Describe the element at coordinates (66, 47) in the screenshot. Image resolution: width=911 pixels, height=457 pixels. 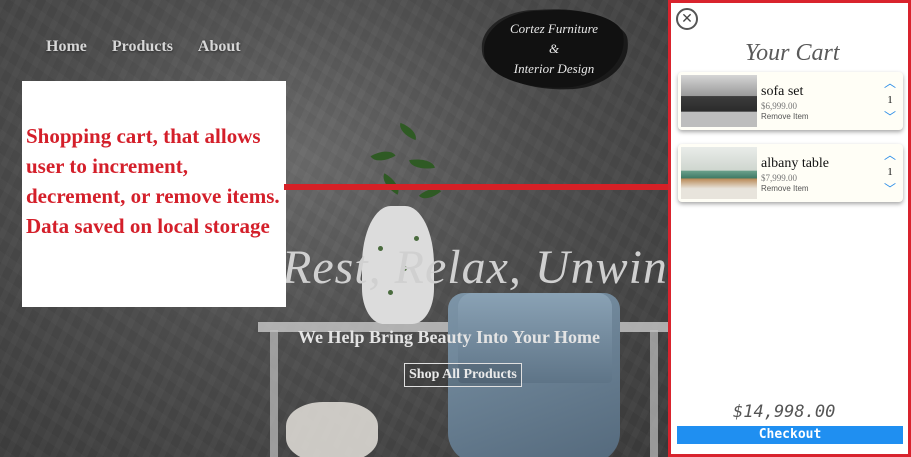
I see `nav-home: Home` at that location.